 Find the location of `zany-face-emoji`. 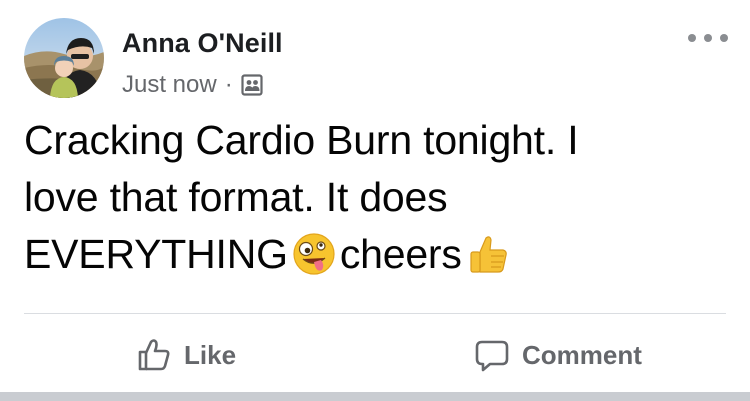

zany-face-emoji is located at coordinates (314, 254).